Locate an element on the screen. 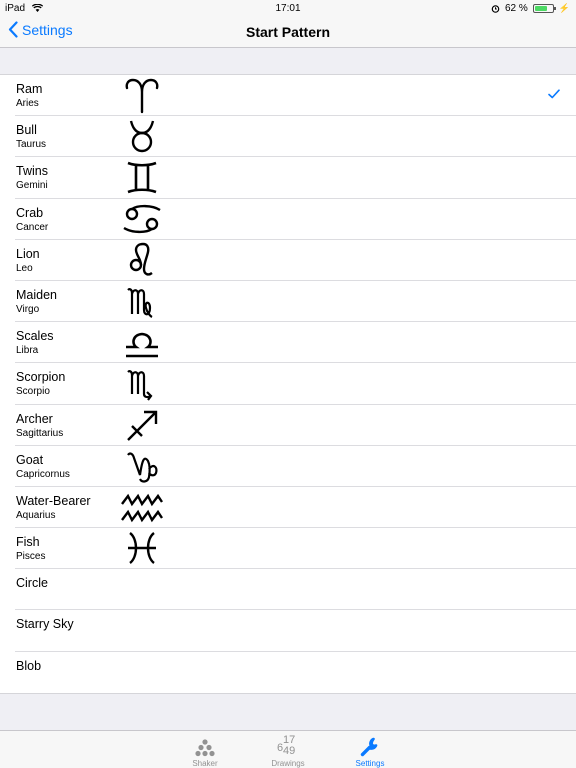  row-subtitle: Sagittarius is located at coordinates (40, 433).